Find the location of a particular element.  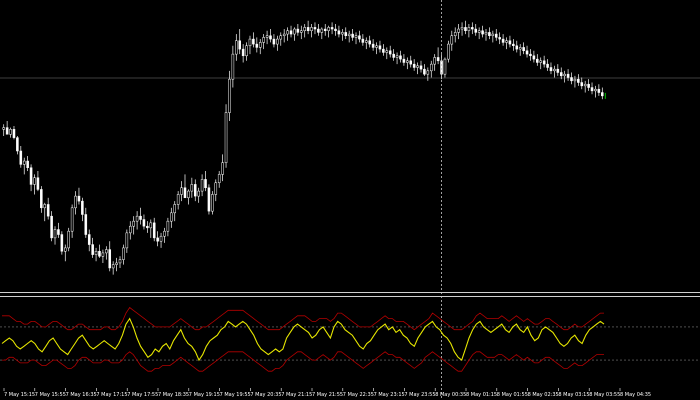

time-axis-label: 8 May 01:15 is located at coordinates (481, 395).